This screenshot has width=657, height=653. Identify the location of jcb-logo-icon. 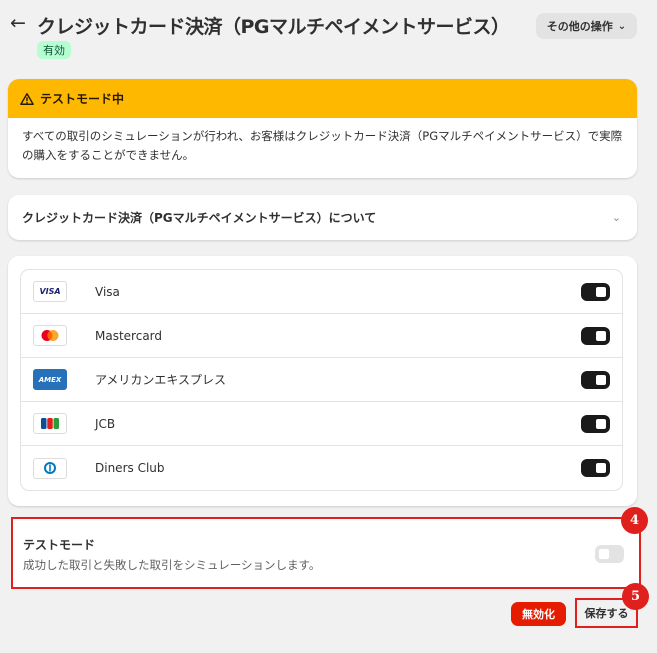
(50, 423).